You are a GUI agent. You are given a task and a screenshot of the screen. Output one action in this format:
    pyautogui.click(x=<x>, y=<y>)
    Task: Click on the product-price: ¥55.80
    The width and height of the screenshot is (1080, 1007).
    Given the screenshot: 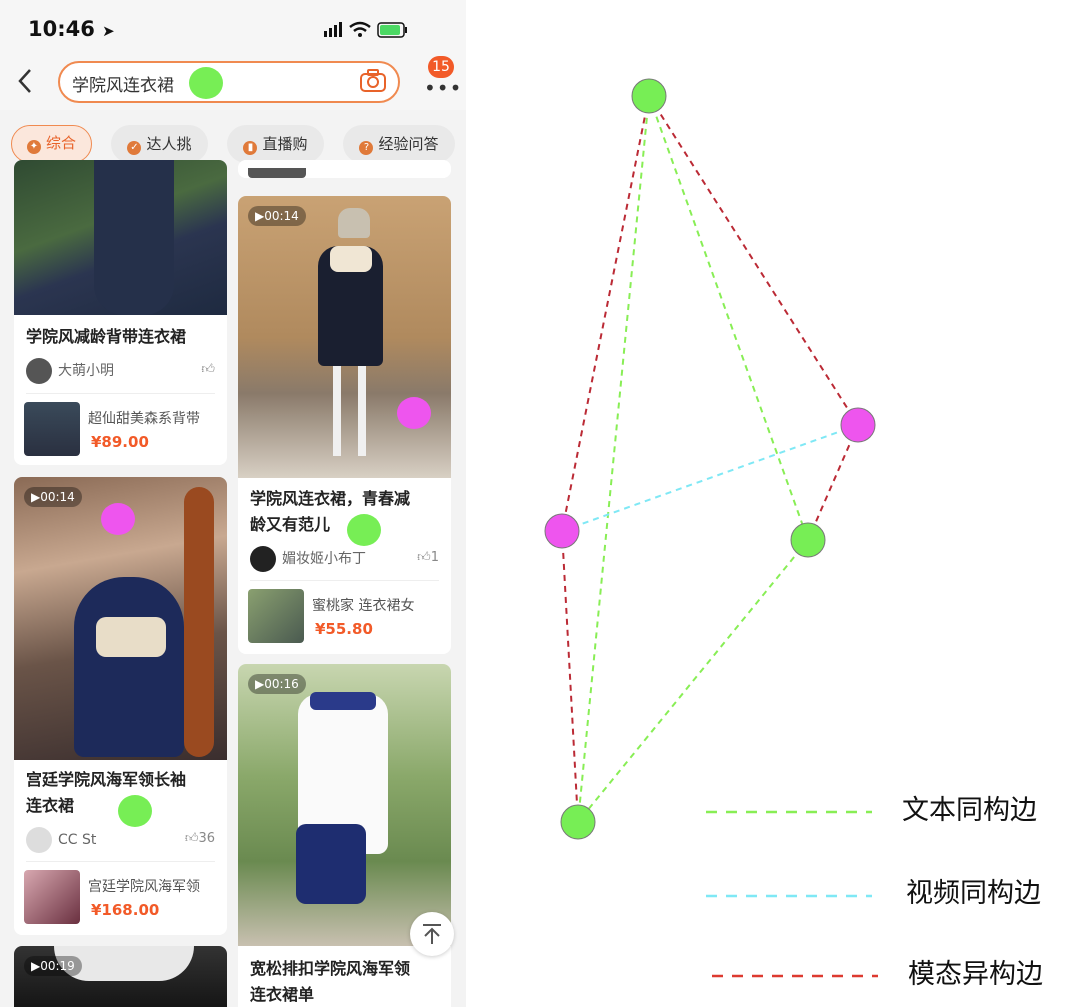 What is the action you would take?
    pyautogui.click(x=344, y=629)
    